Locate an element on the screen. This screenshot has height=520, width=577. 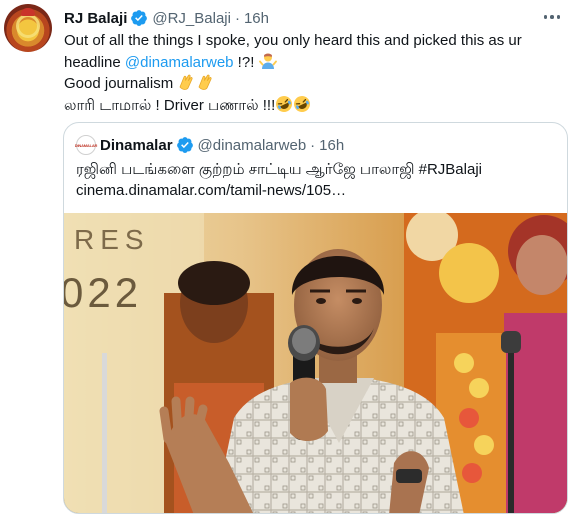
avatar is located at coordinates (28, 28).